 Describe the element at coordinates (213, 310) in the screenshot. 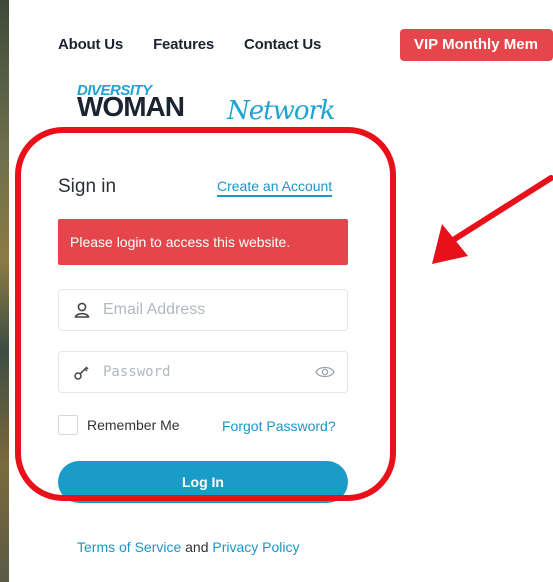

I see `email-input` at that location.